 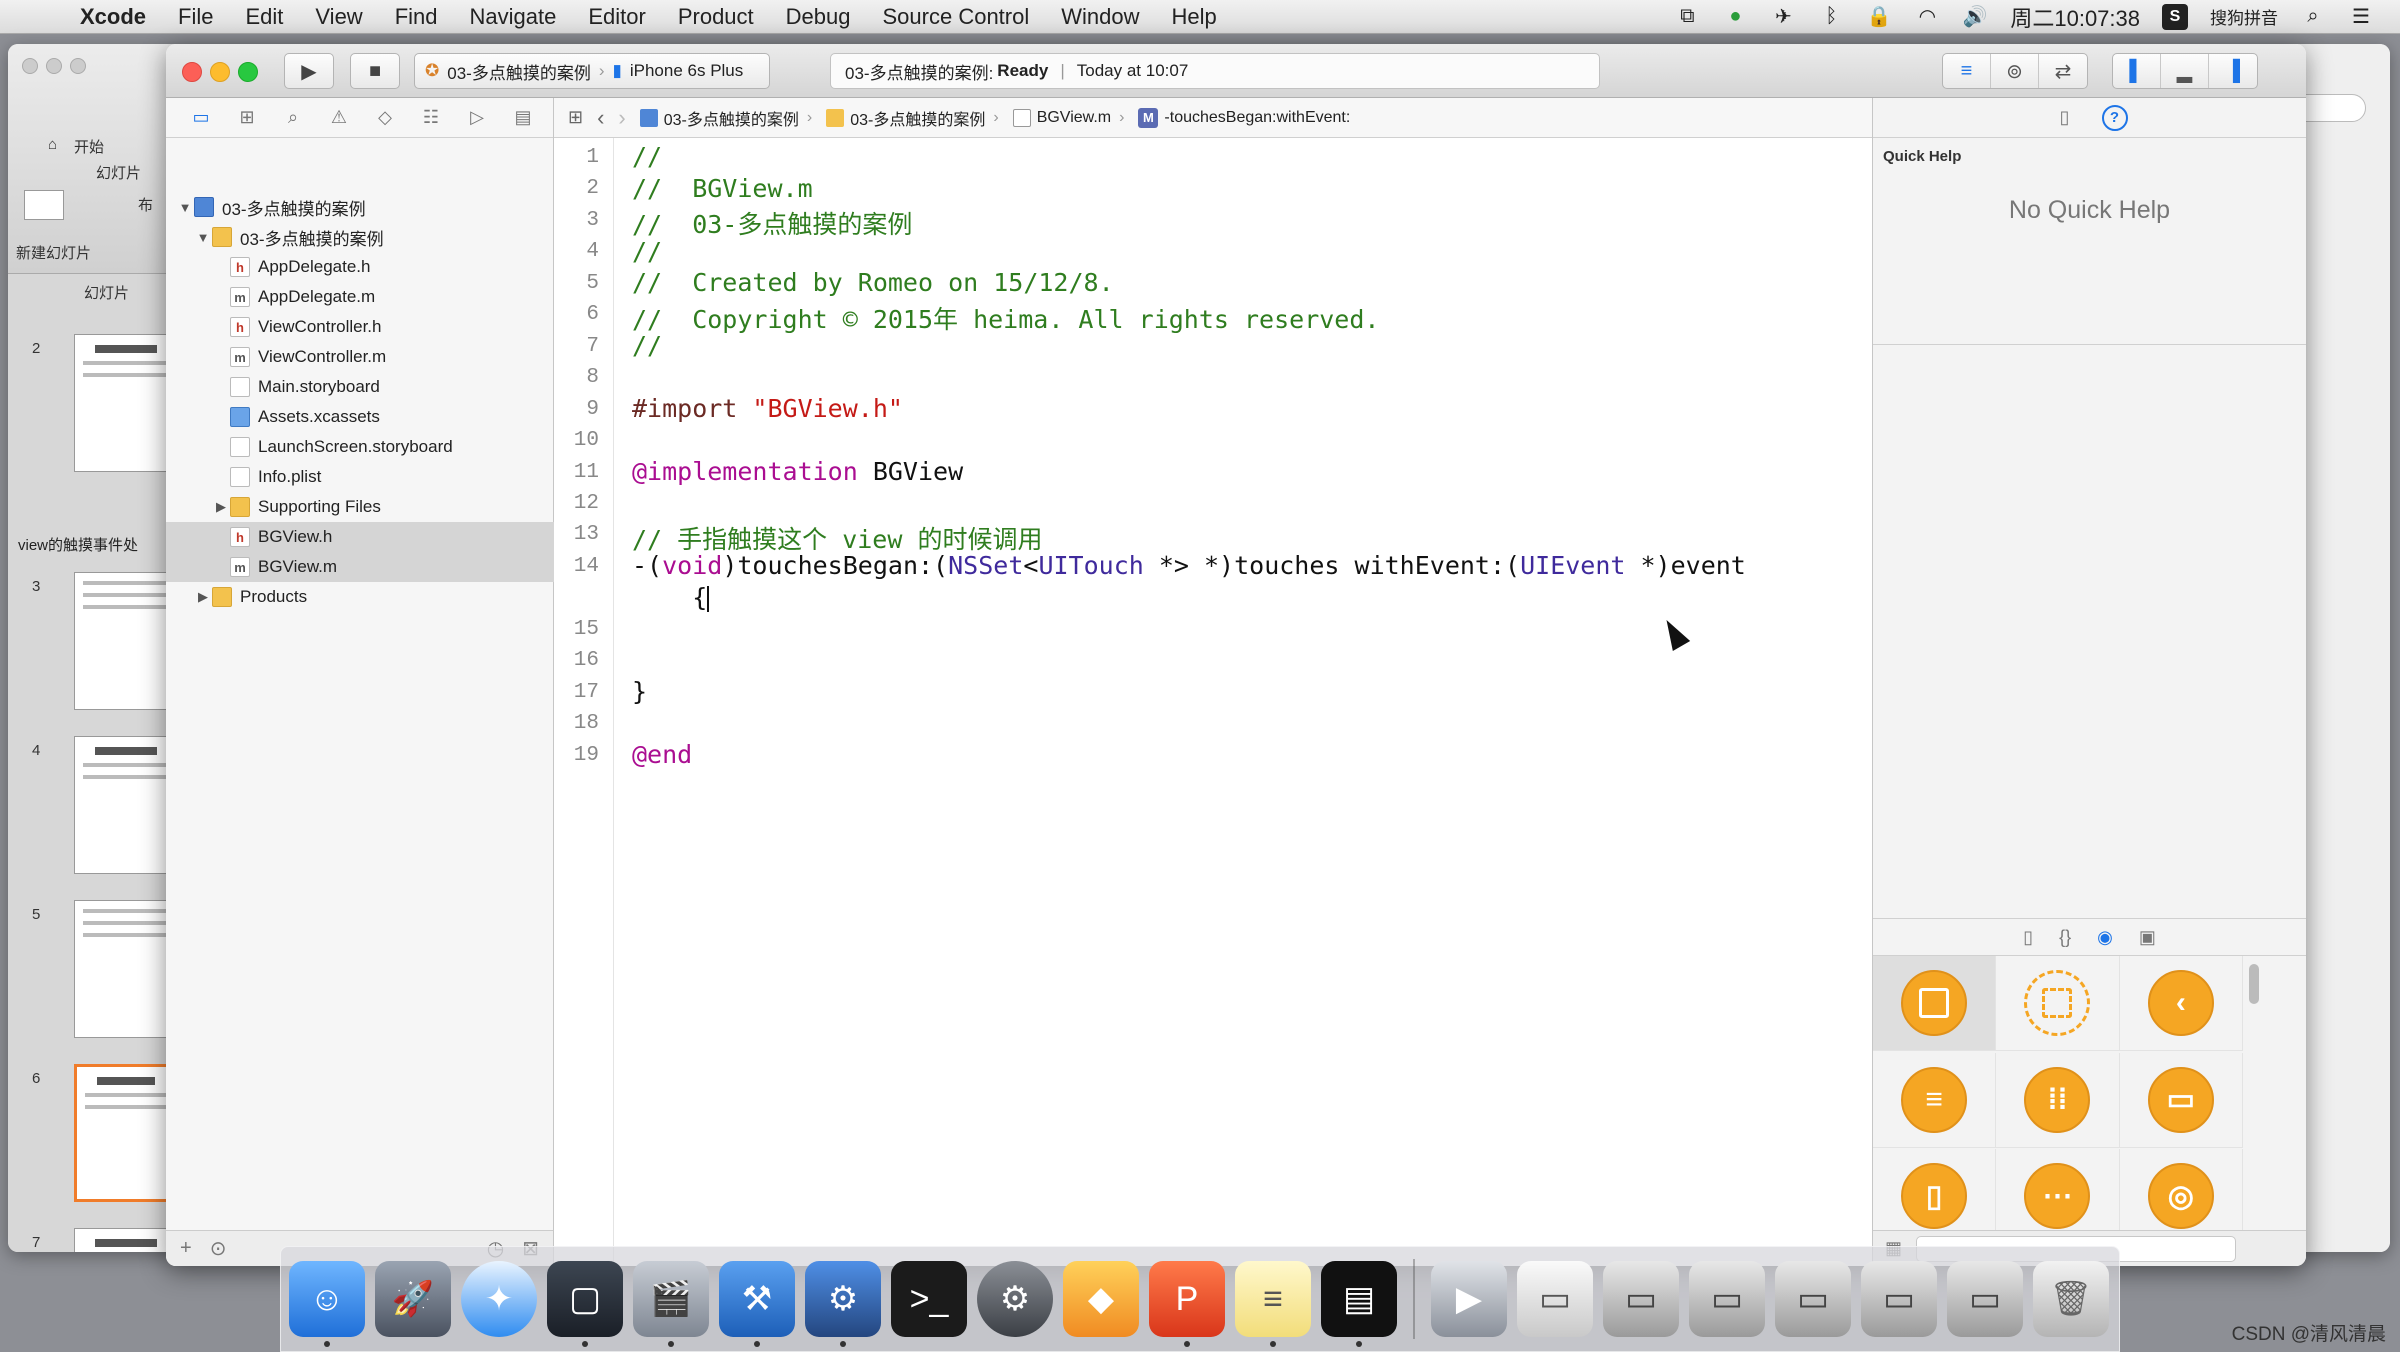 I want to click on quick-help-icon: ?, so click(x=2114, y=117).